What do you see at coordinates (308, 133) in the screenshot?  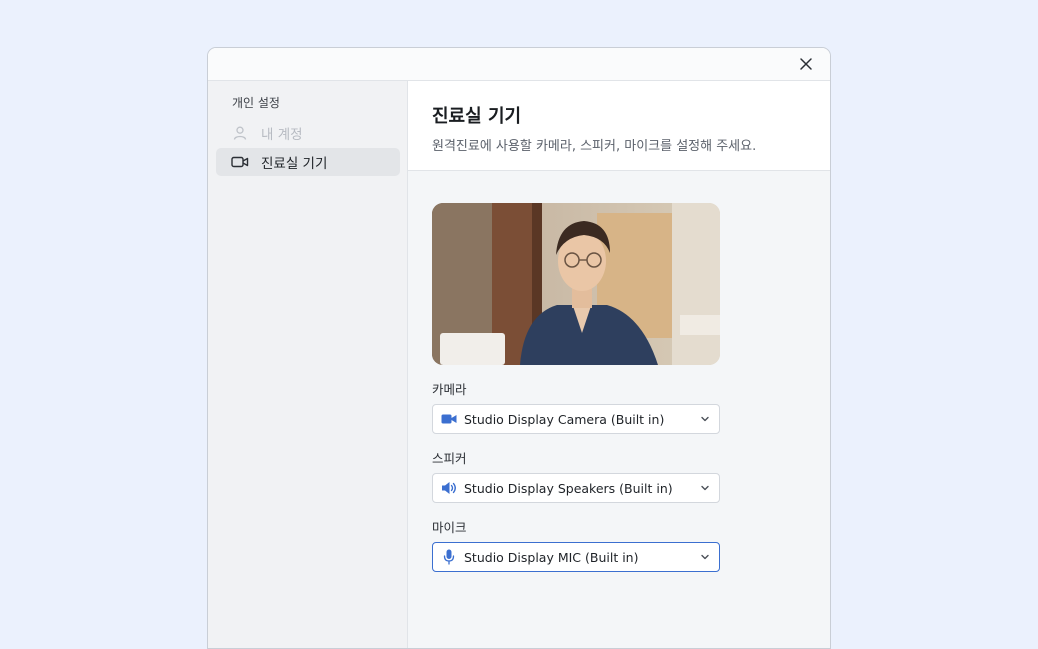 I see `sidebar-item-my-account: 내 계정` at bounding box center [308, 133].